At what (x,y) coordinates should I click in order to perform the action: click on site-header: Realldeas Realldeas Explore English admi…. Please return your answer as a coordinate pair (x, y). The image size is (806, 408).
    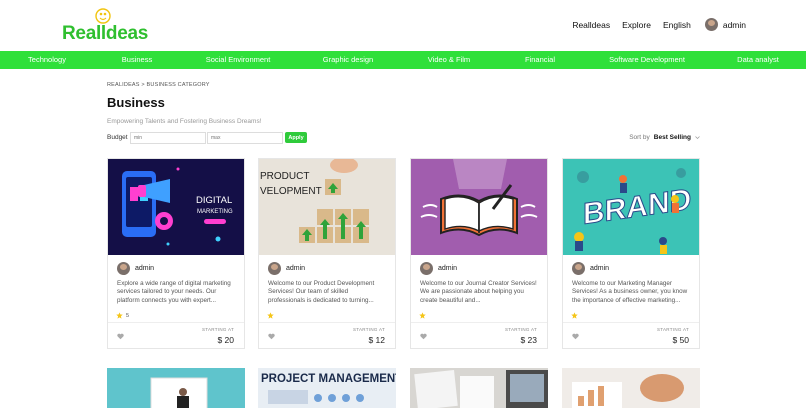
    Looking at the image, I should click on (403, 25).